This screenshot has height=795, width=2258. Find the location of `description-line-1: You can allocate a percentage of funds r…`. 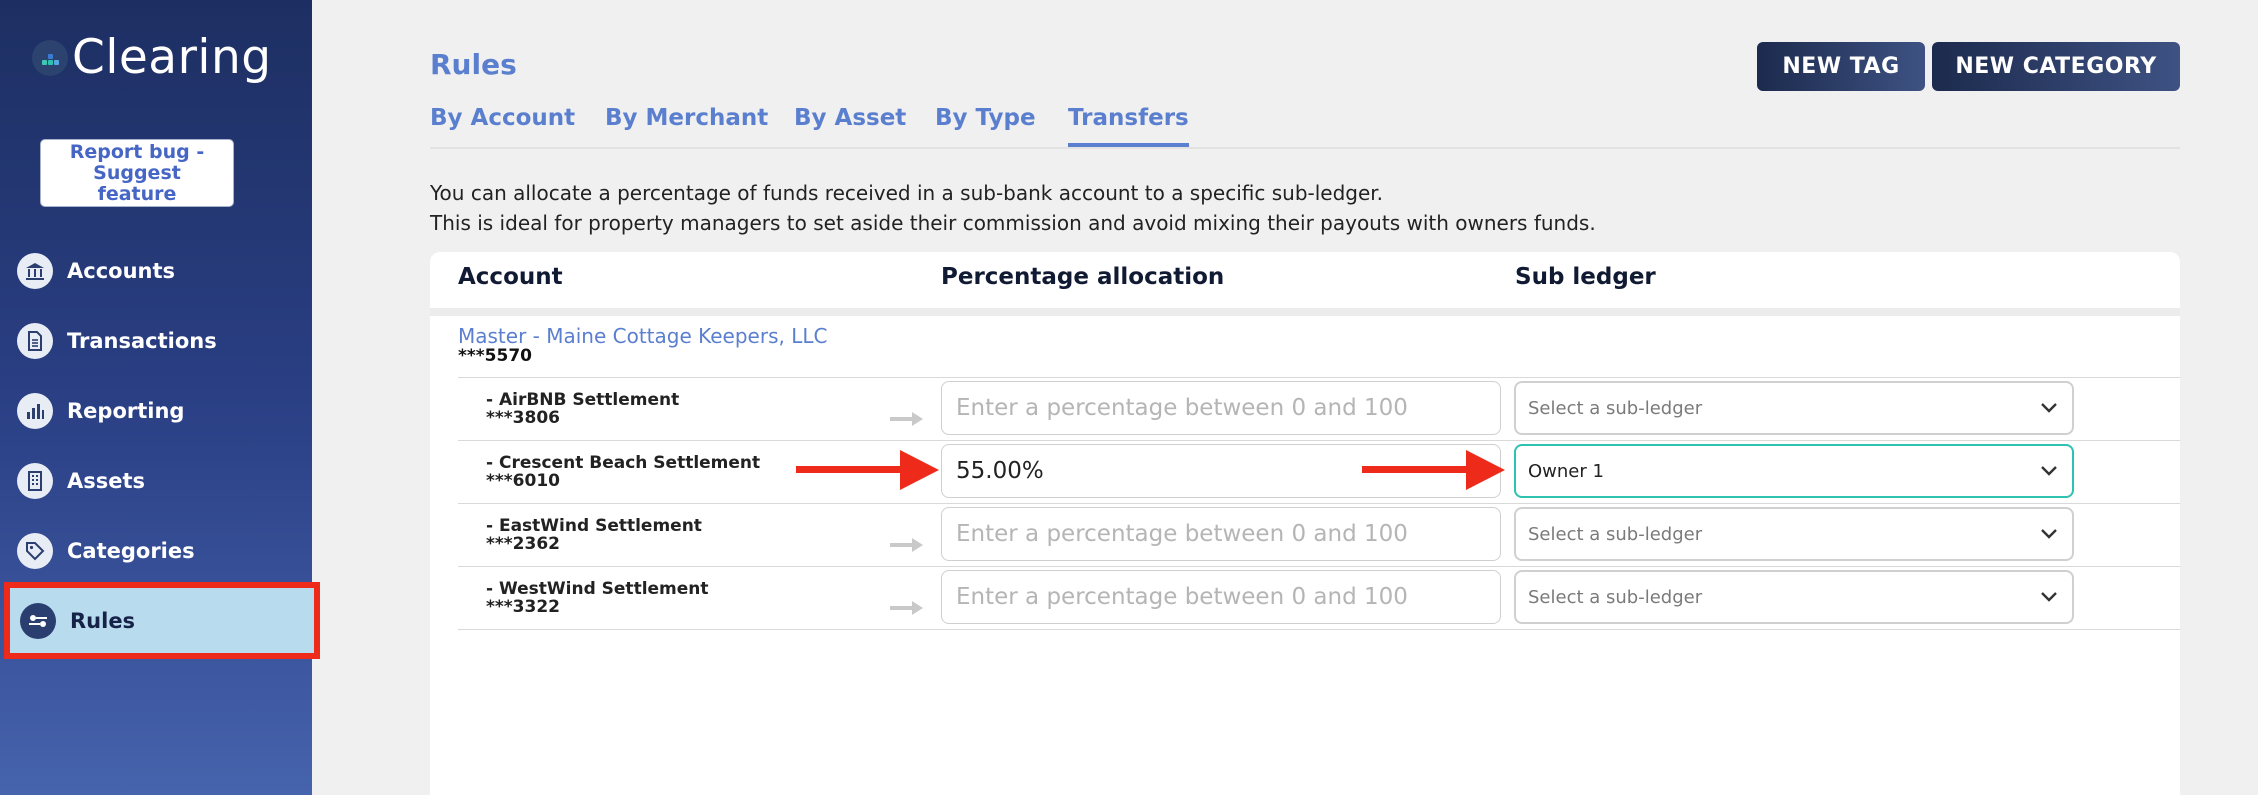

description-line-1: You can allocate a percentage of funds r… is located at coordinates (907, 193).